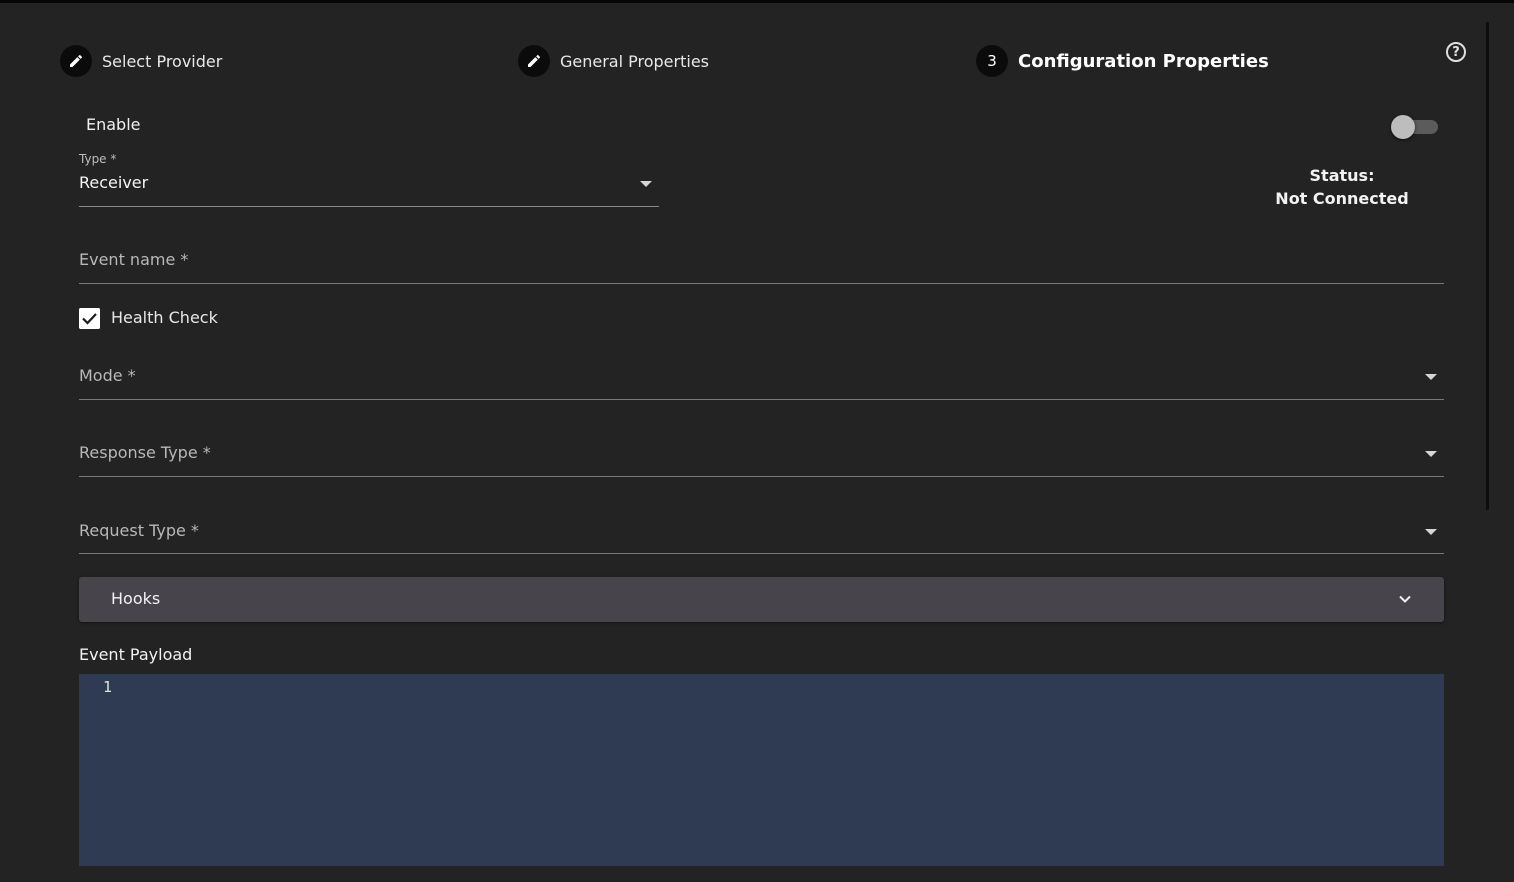 This screenshot has height=882, width=1514. I want to click on status-label: Status:, so click(1342, 175).